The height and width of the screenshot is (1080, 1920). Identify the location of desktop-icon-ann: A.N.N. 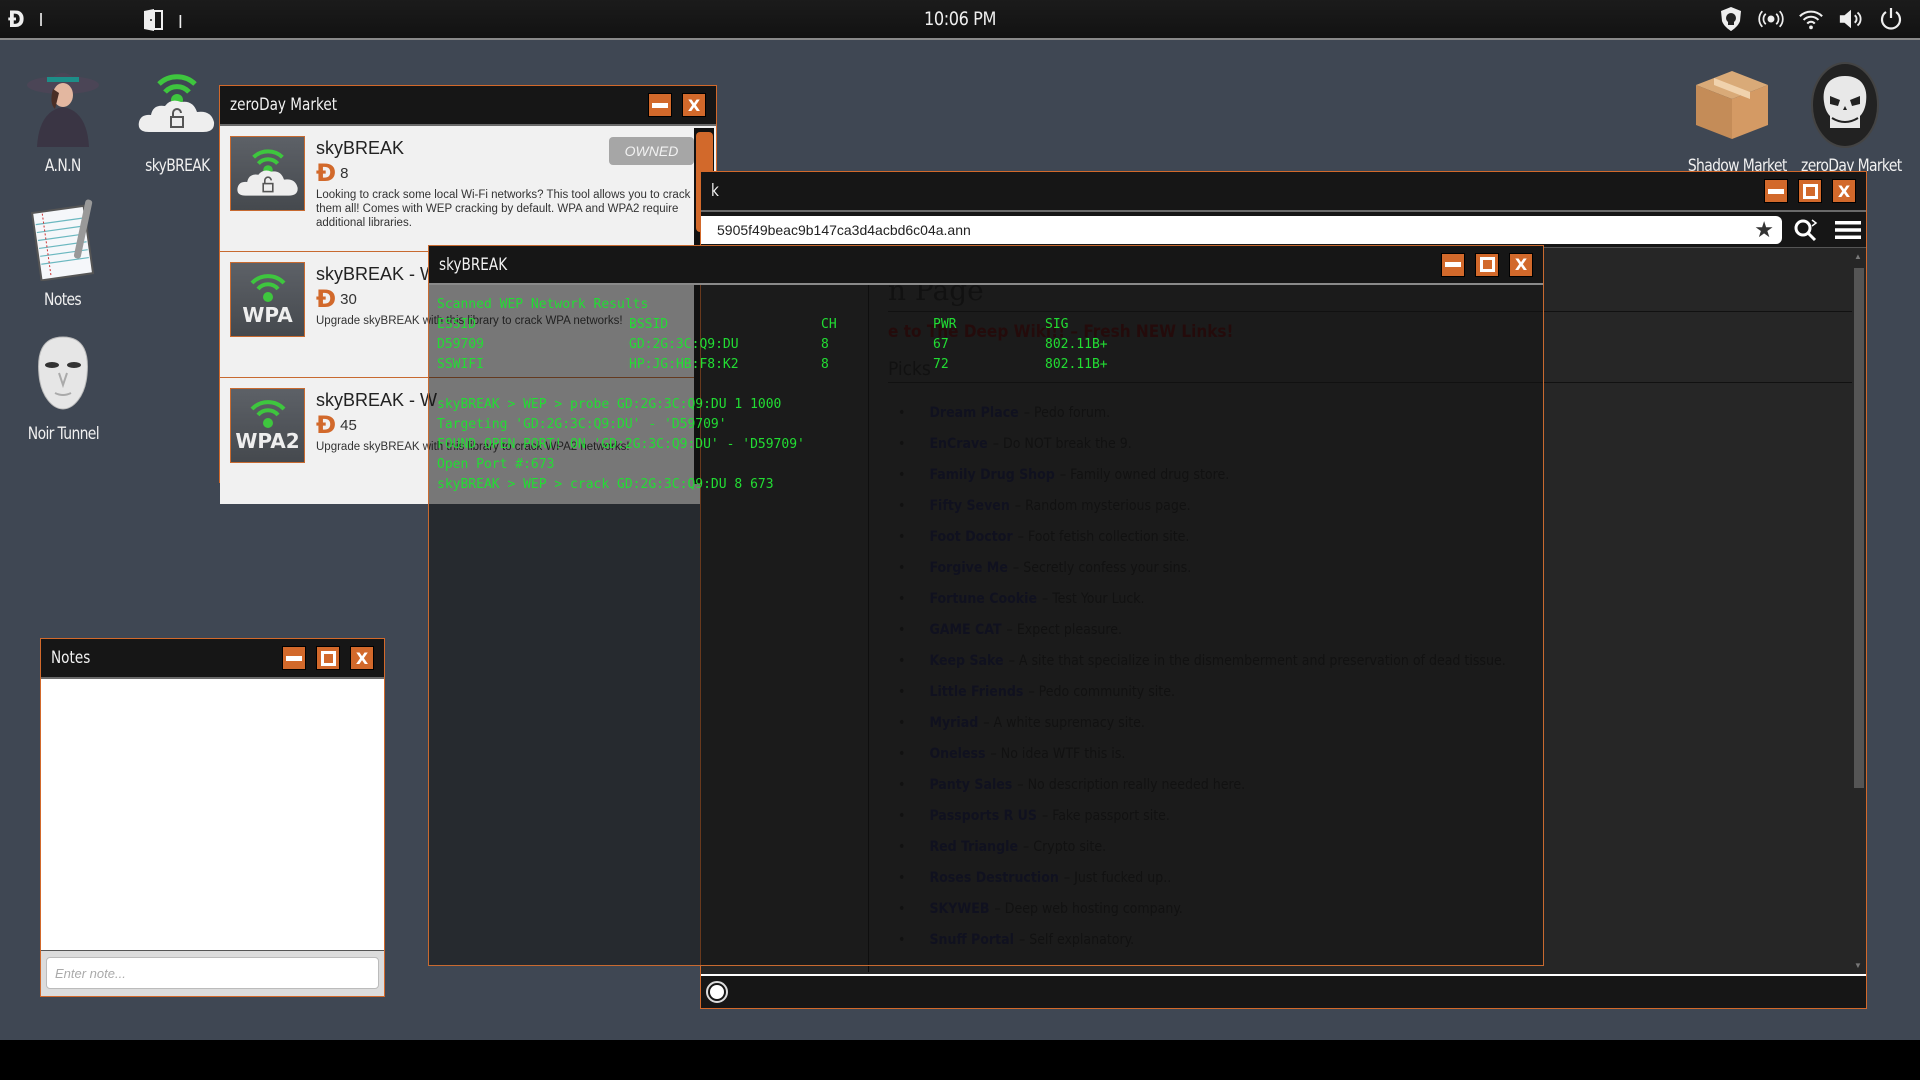
(63, 118).